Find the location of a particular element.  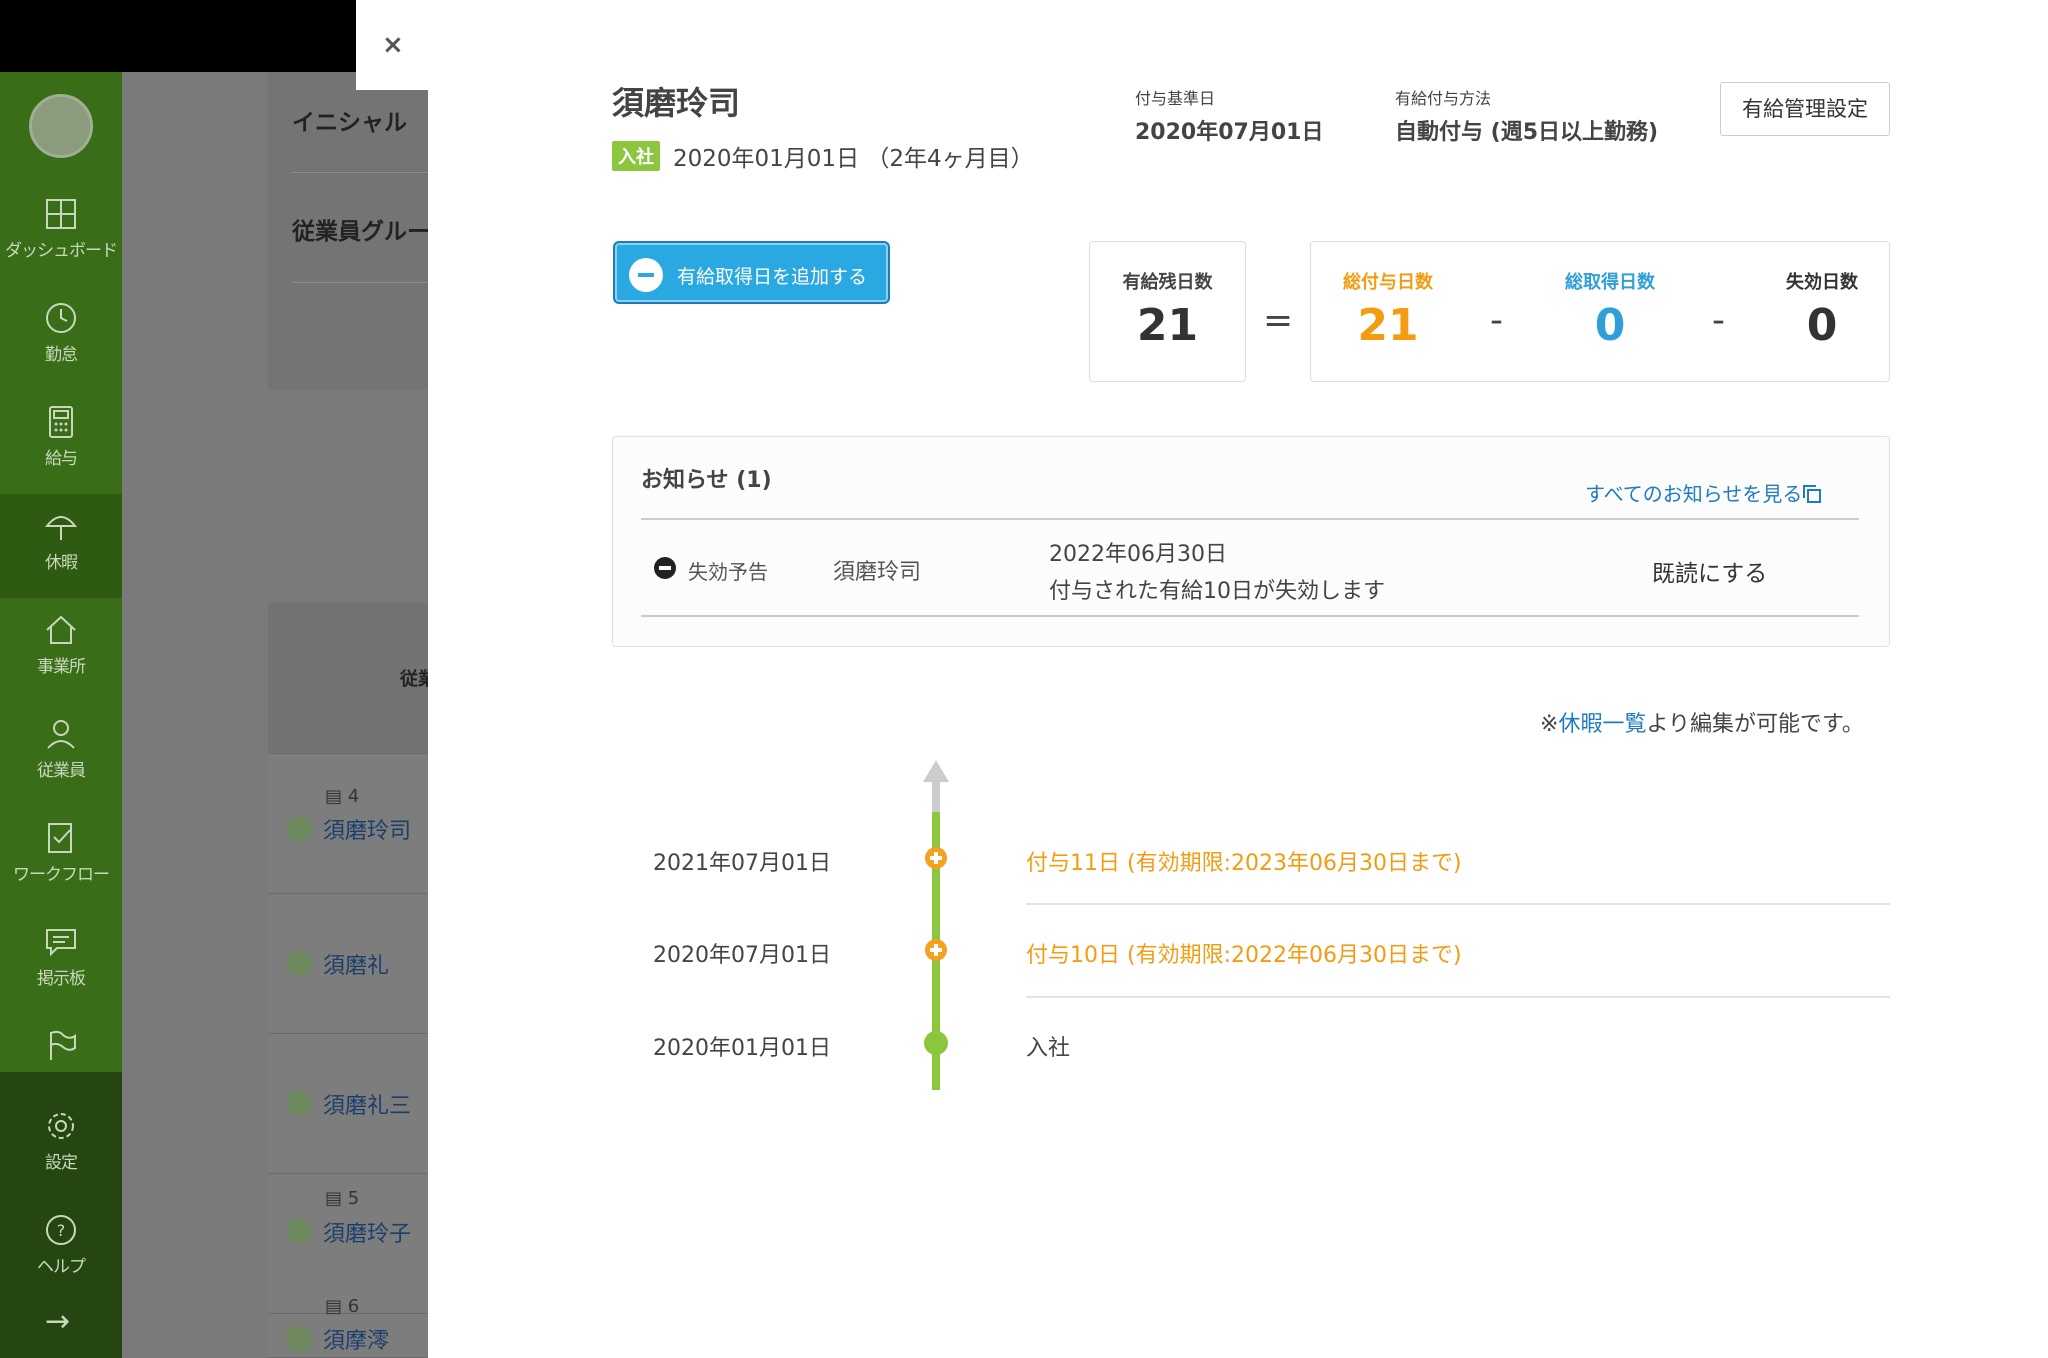

employee-id: ▤ 6 is located at coordinates (342, 1306).